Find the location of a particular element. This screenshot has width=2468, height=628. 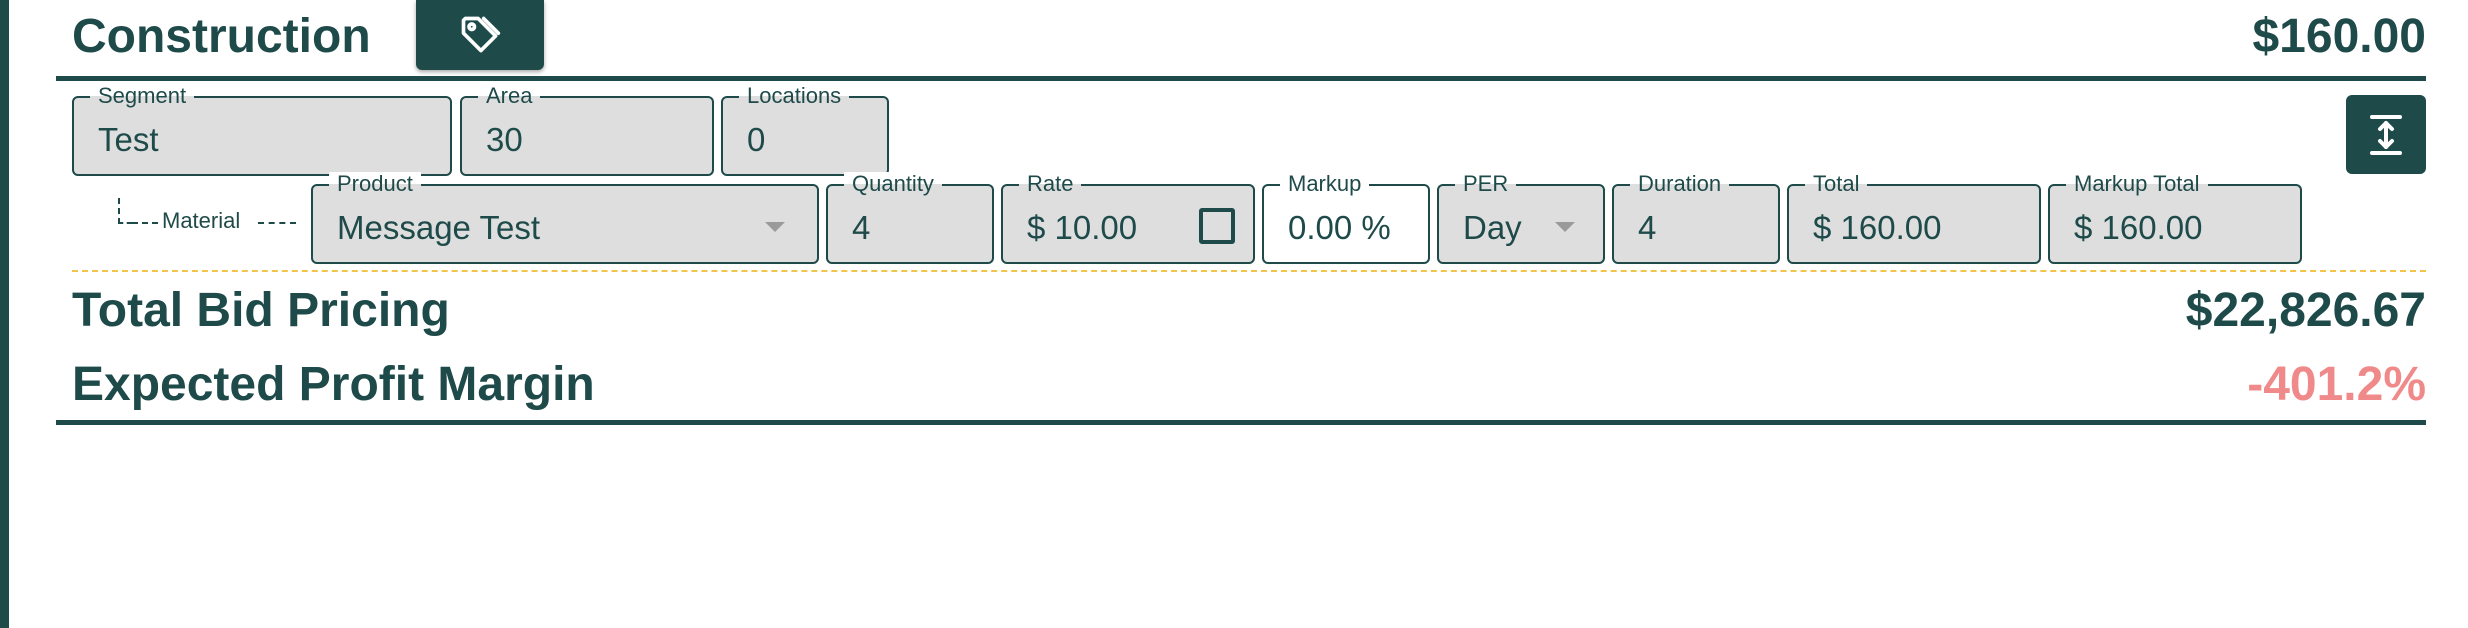

segment-value: Test is located at coordinates (128, 139).